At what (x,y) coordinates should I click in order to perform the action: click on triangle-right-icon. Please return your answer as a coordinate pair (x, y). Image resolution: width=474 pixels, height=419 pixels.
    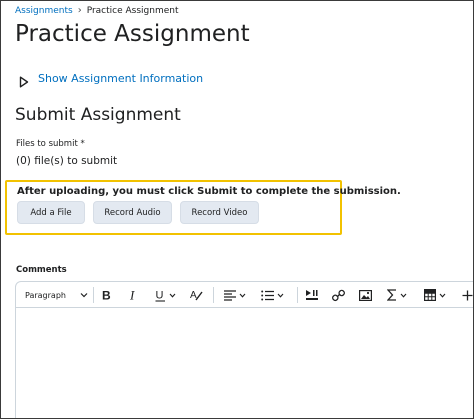
    Looking at the image, I should click on (24, 80).